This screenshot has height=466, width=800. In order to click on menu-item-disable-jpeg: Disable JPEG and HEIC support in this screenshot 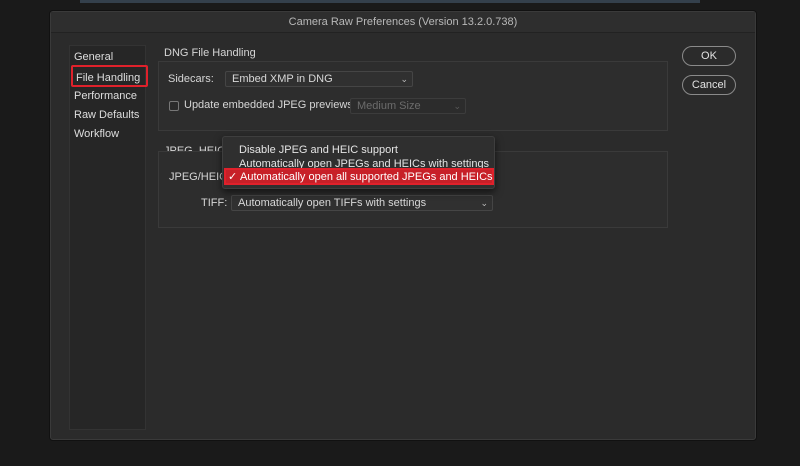, I will do `click(318, 150)`.